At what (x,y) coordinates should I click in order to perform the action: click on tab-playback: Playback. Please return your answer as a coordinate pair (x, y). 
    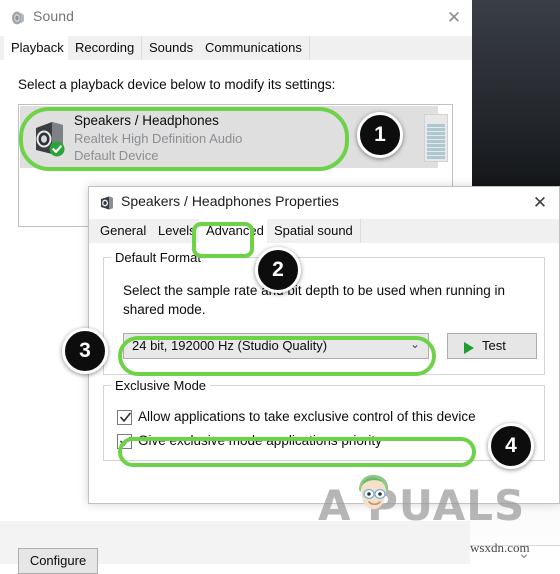
    Looking at the image, I should click on (38, 48).